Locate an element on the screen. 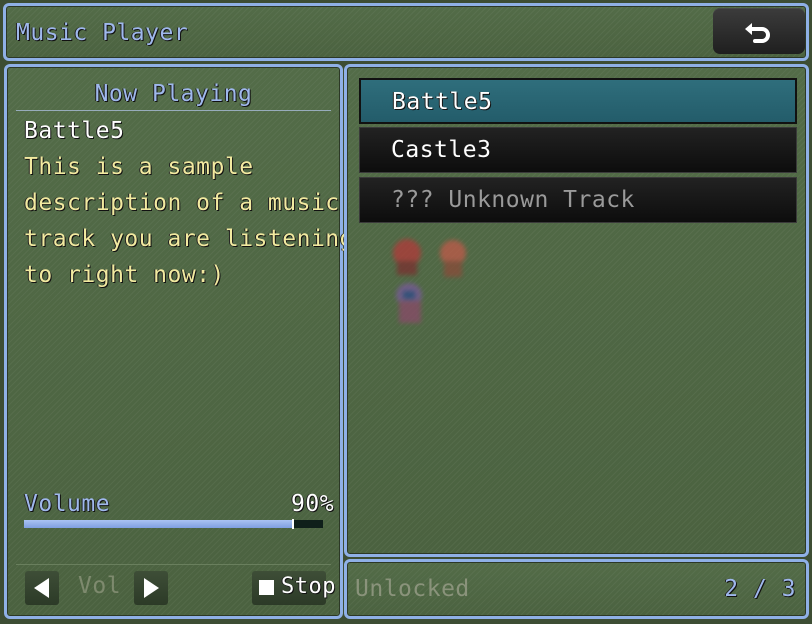 Image resolution: width=812 pixels, height=624 pixels. volume-bar-marker is located at coordinates (293, 524).